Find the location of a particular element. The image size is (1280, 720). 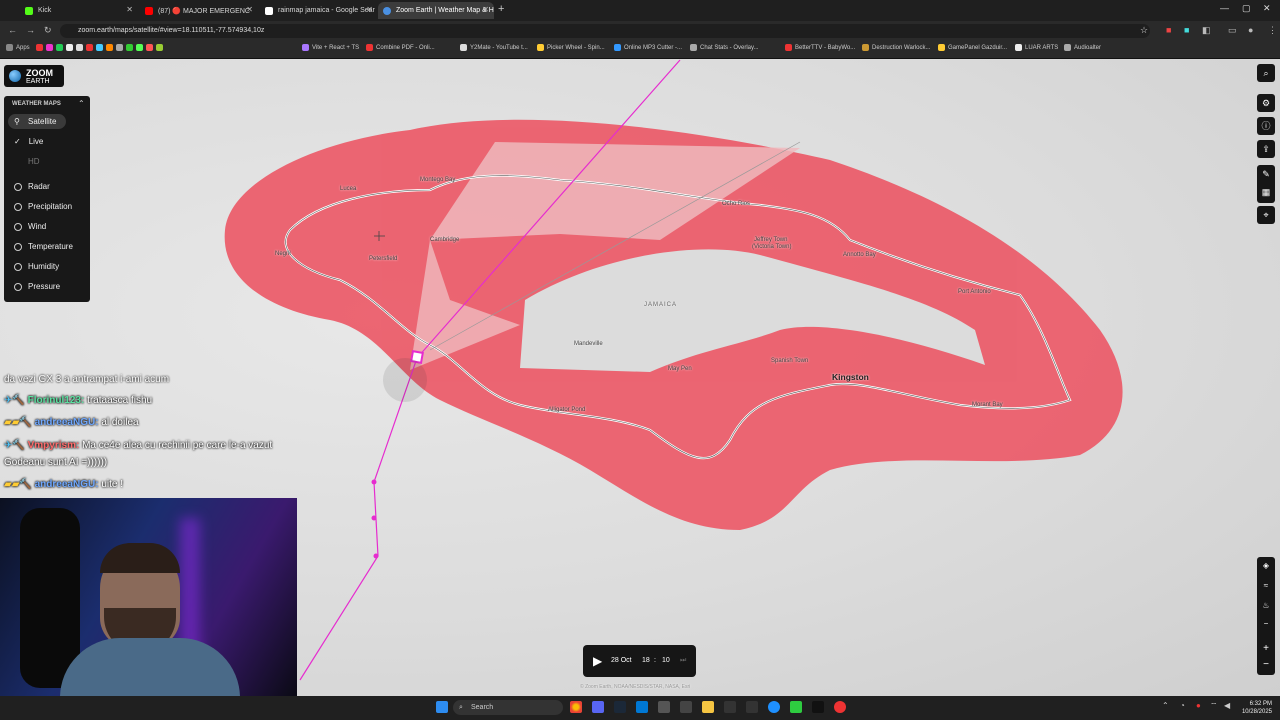

tab-kick: Kick ✕ is located at coordinates (79, 10).